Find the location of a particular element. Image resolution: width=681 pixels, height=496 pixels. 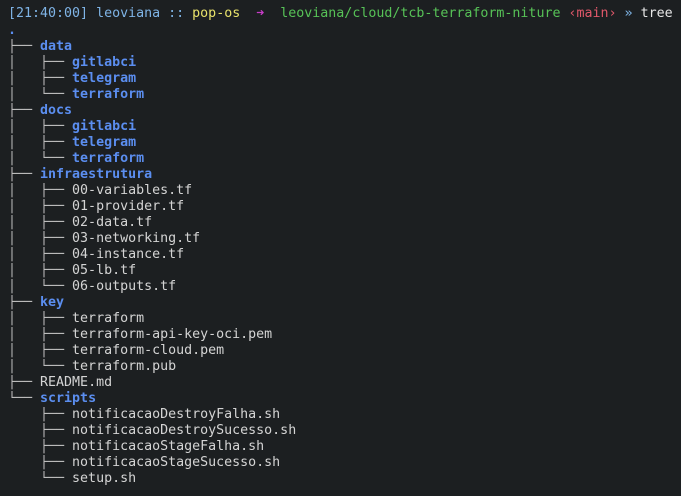

prompt-command: tree is located at coordinates (656, 13).